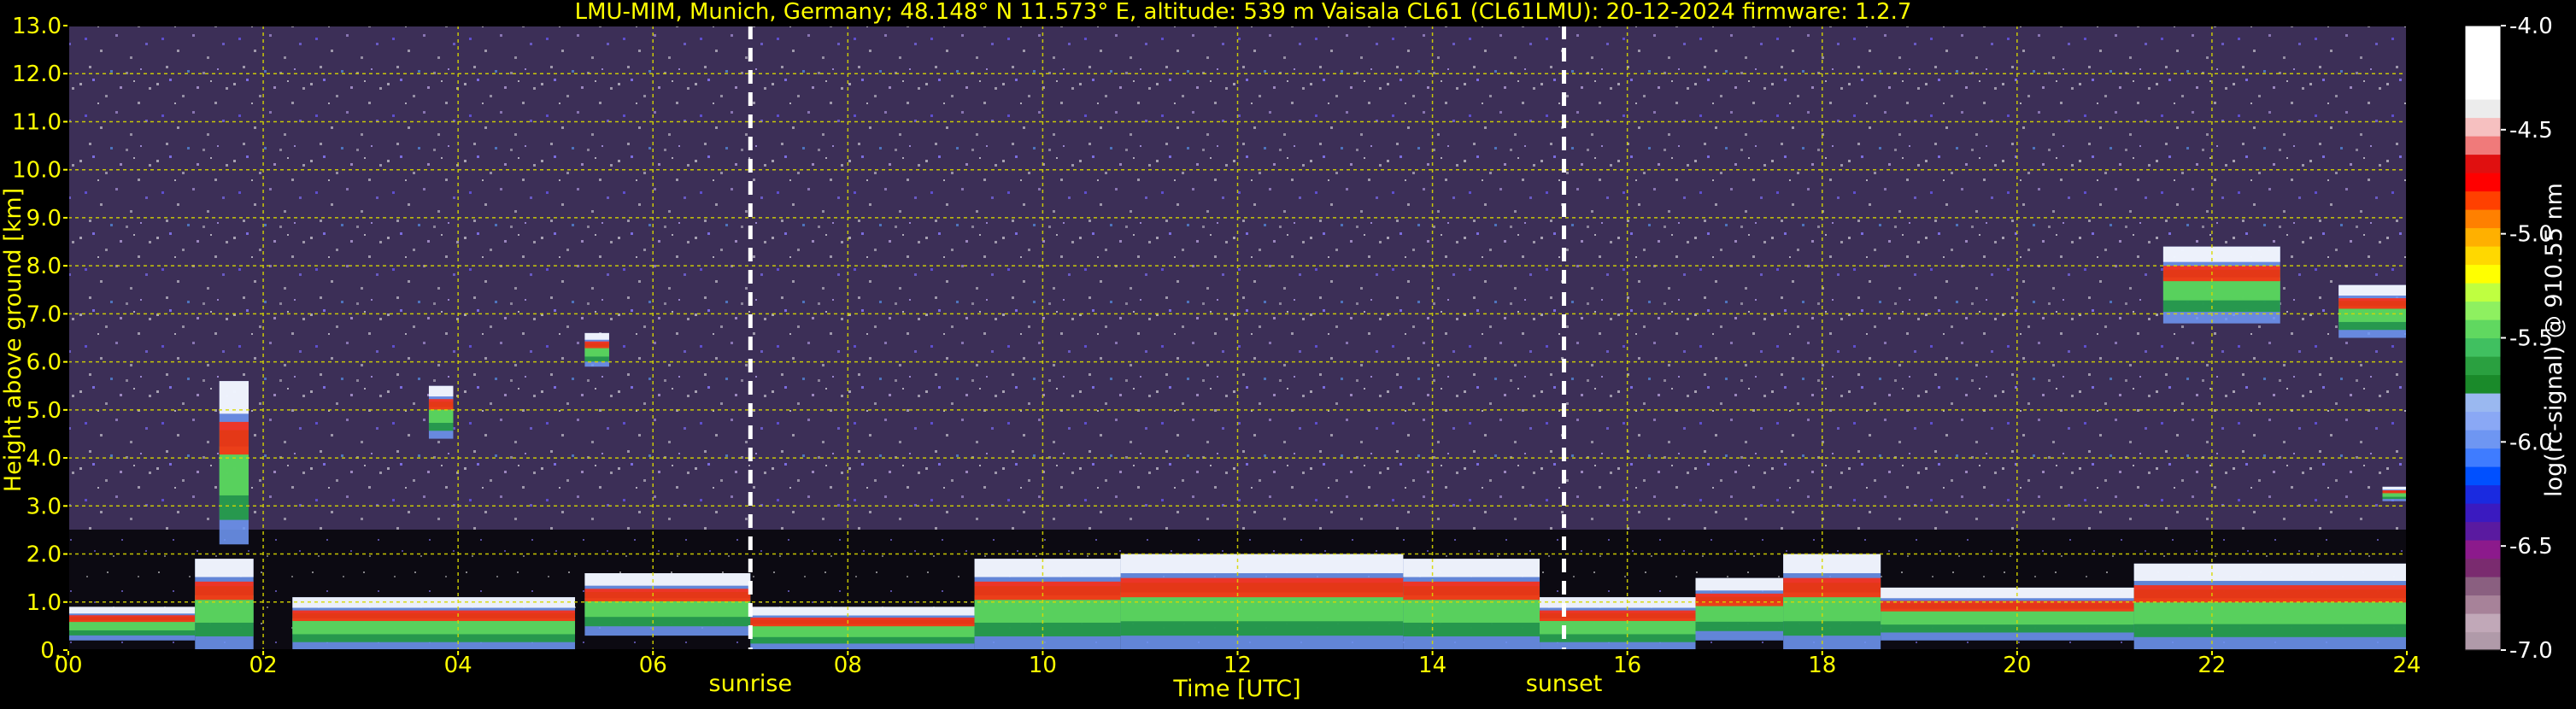 This screenshot has height=709, width=2576. I want to click on colorbar-tick-label: -6.5, so click(2531, 547).